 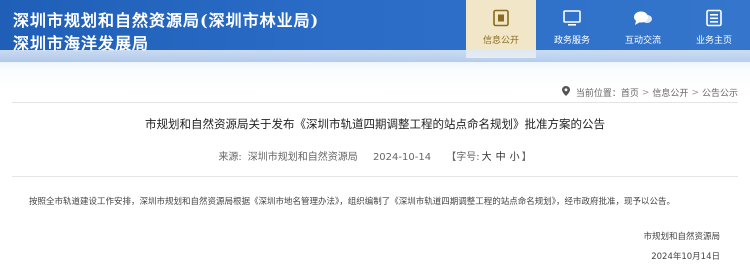 I want to click on meta-divider, so click(x=375, y=176).